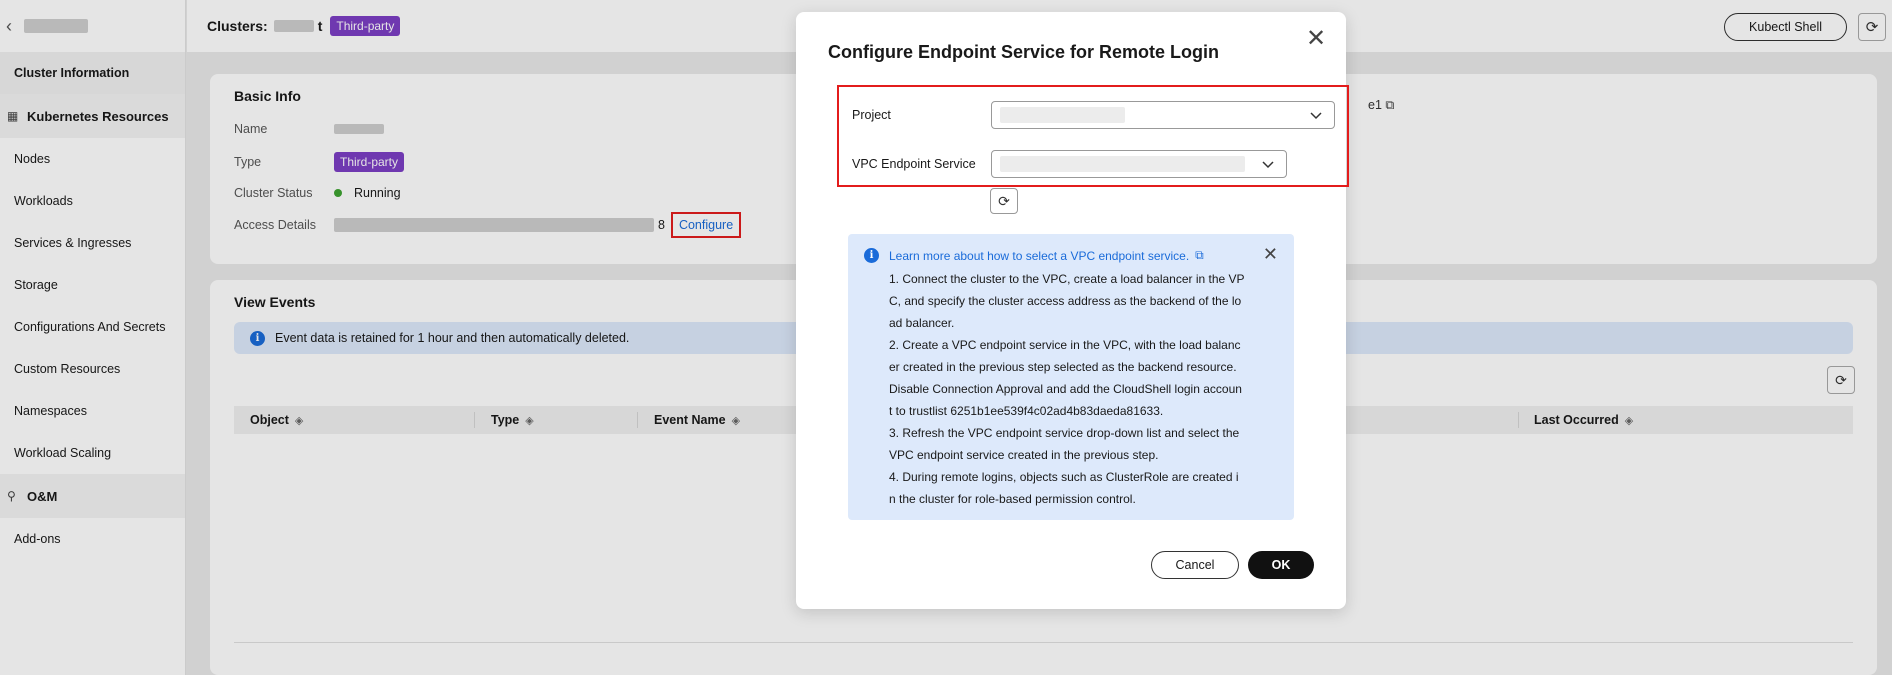 The width and height of the screenshot is (1892, 675). I want to click on close-icon: ✕, so click(1316, 38).